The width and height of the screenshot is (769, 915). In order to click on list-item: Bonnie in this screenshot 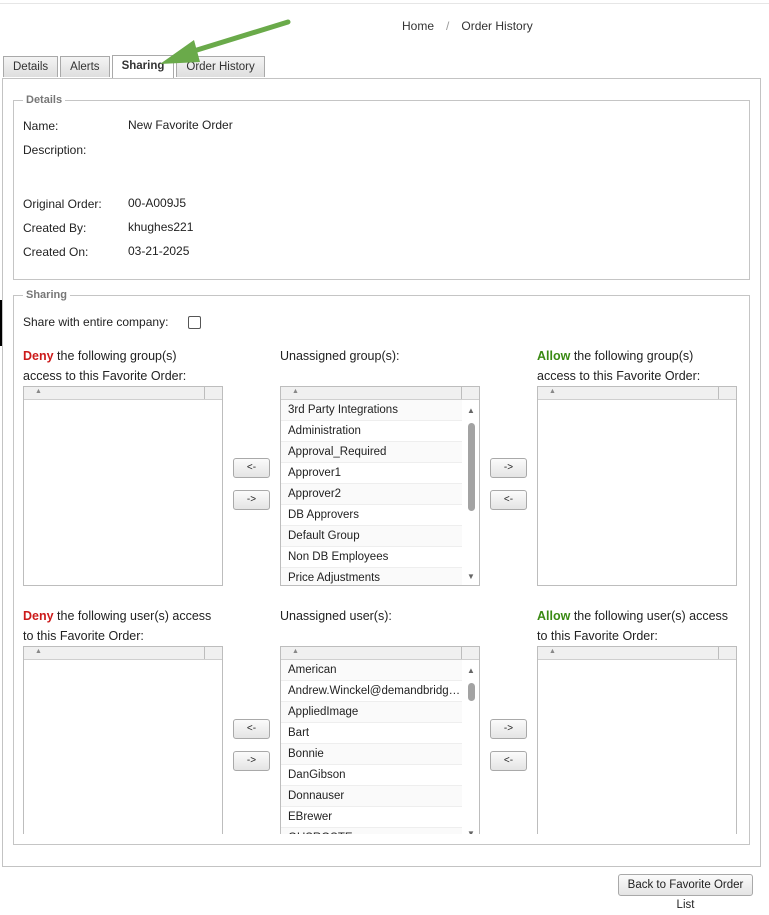, I will do `click(371, 754)`.